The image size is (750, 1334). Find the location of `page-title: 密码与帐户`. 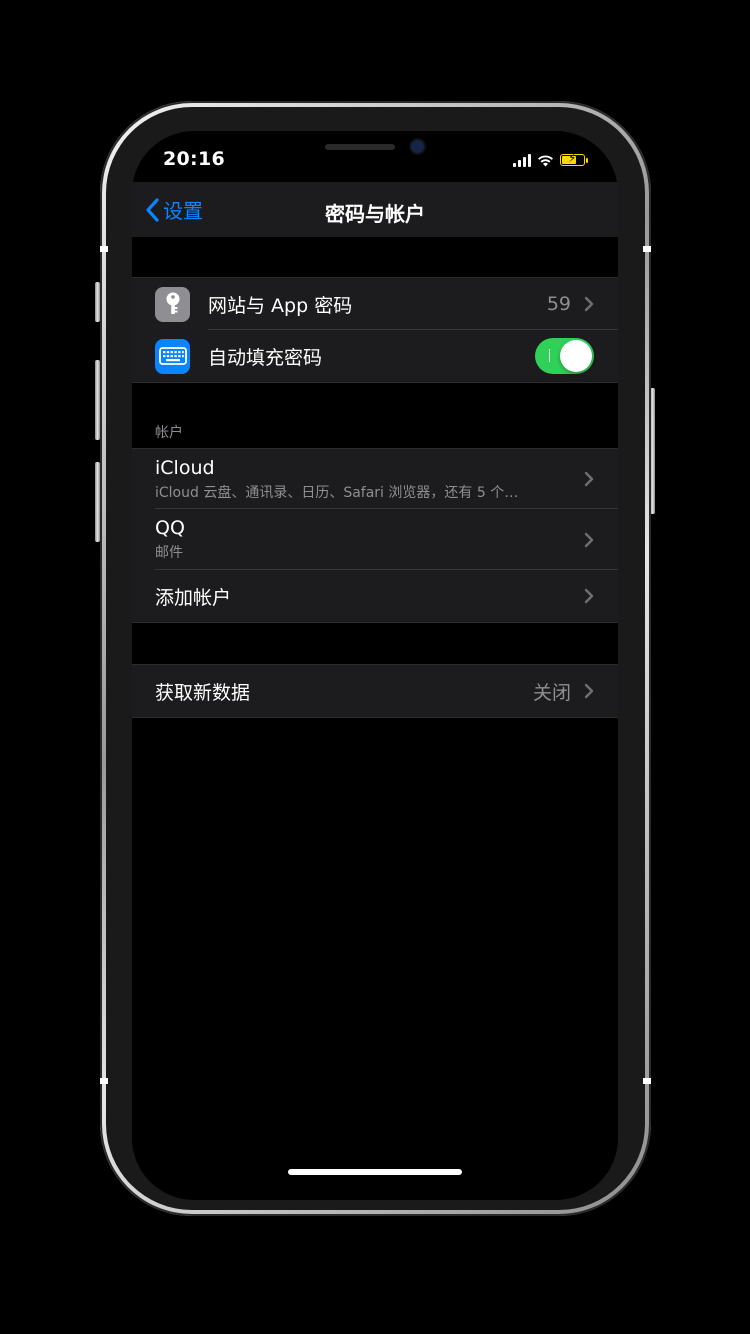

page-title: 密码与帐户 is located at coordinates (375, 214).